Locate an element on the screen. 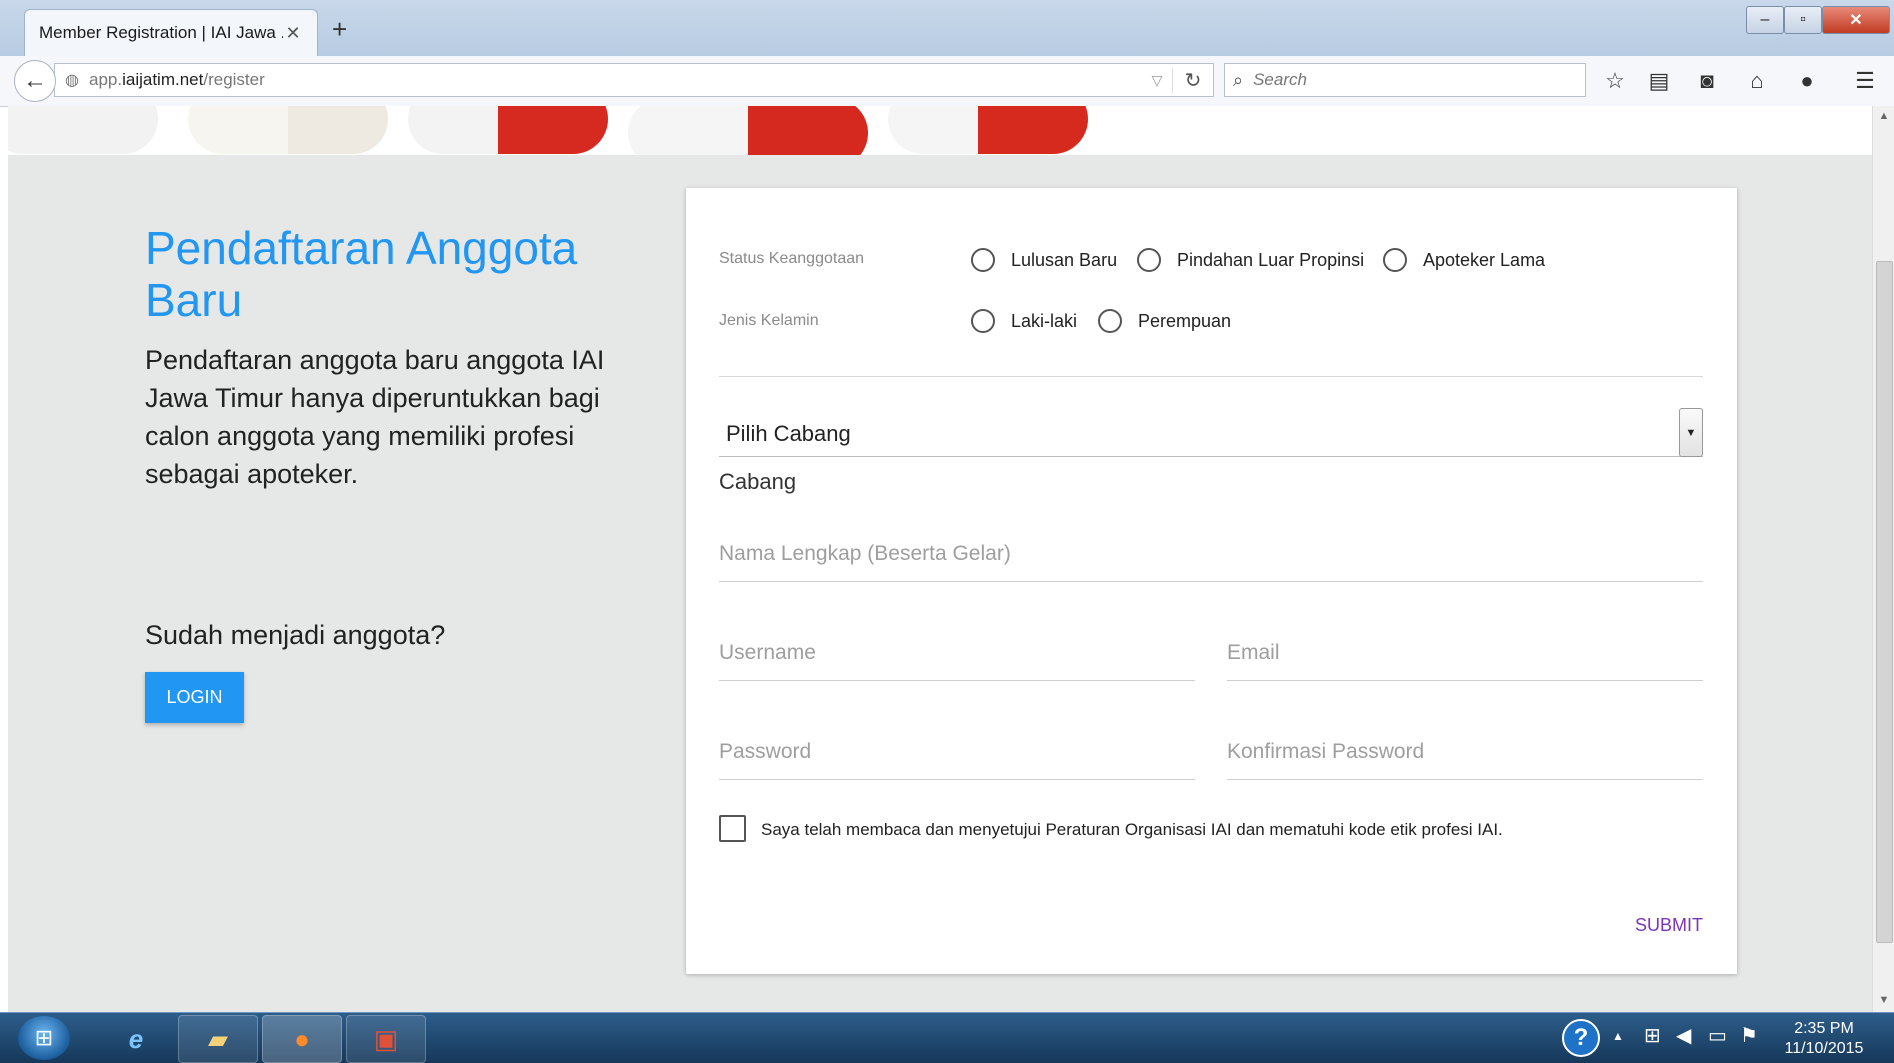  radio-laki-laki: Laki-laki is located at coordinates (1024, 321).